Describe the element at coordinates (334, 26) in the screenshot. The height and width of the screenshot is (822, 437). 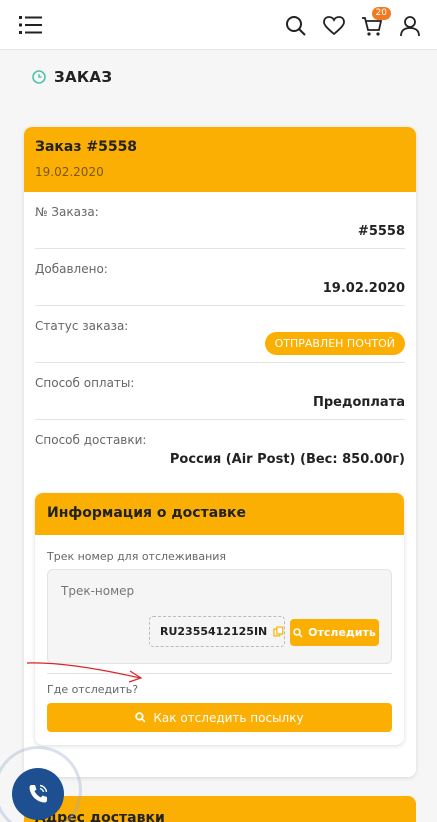
I see `heart-icon` at that location.